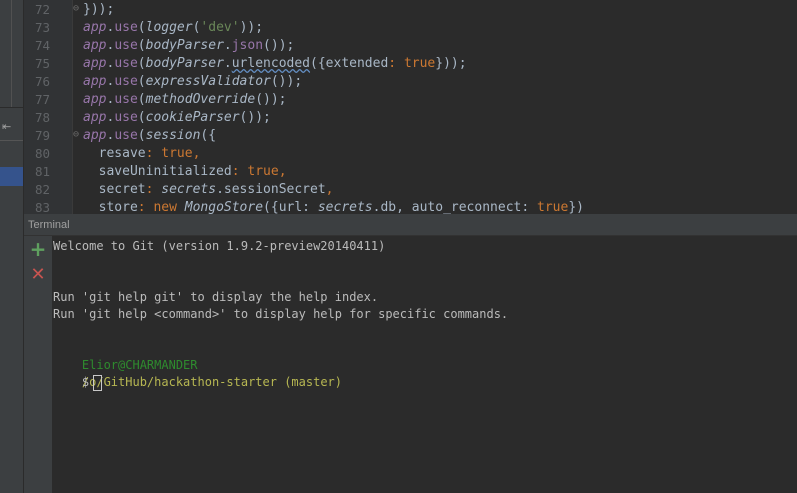 This screenshot has height=493, width=797. What do you see at coordinates (38, 364) in the screenshot?
I see `terminal-toolbar: + ✕` at bounding box center [38, 364].